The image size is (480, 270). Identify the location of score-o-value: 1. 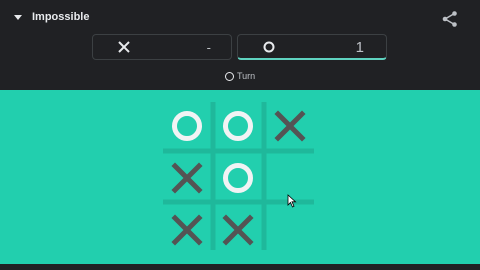
(359, 47).